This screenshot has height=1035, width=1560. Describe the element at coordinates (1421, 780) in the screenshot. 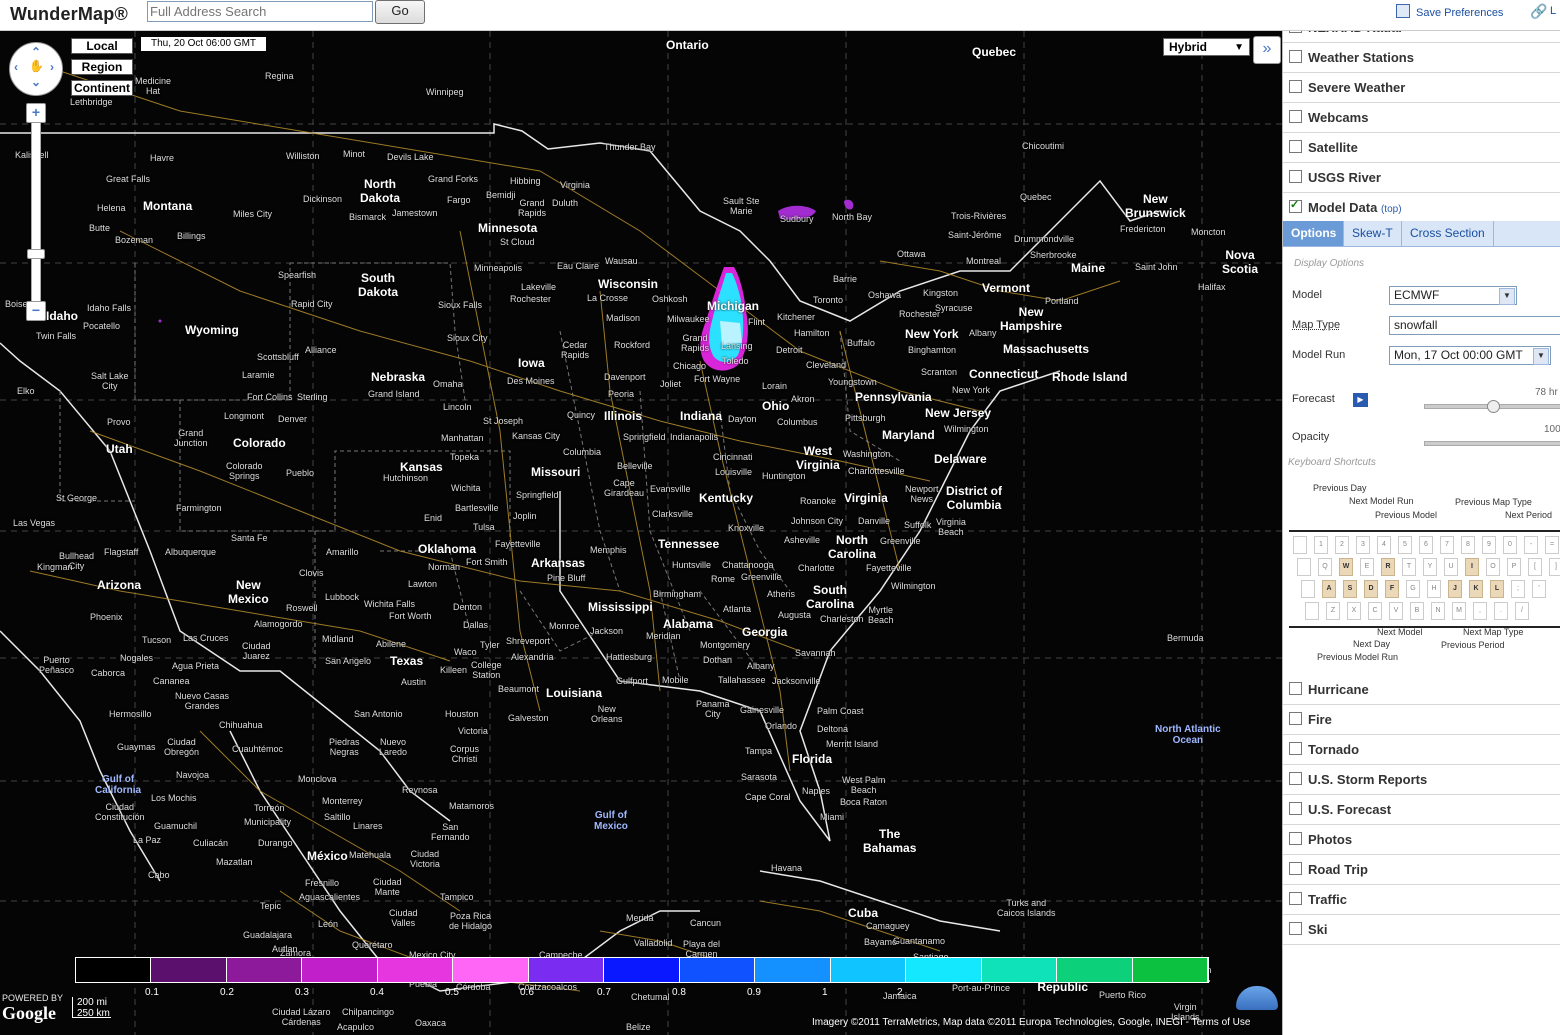

I see `layer-row: U.S. Storm Reports` at that location.